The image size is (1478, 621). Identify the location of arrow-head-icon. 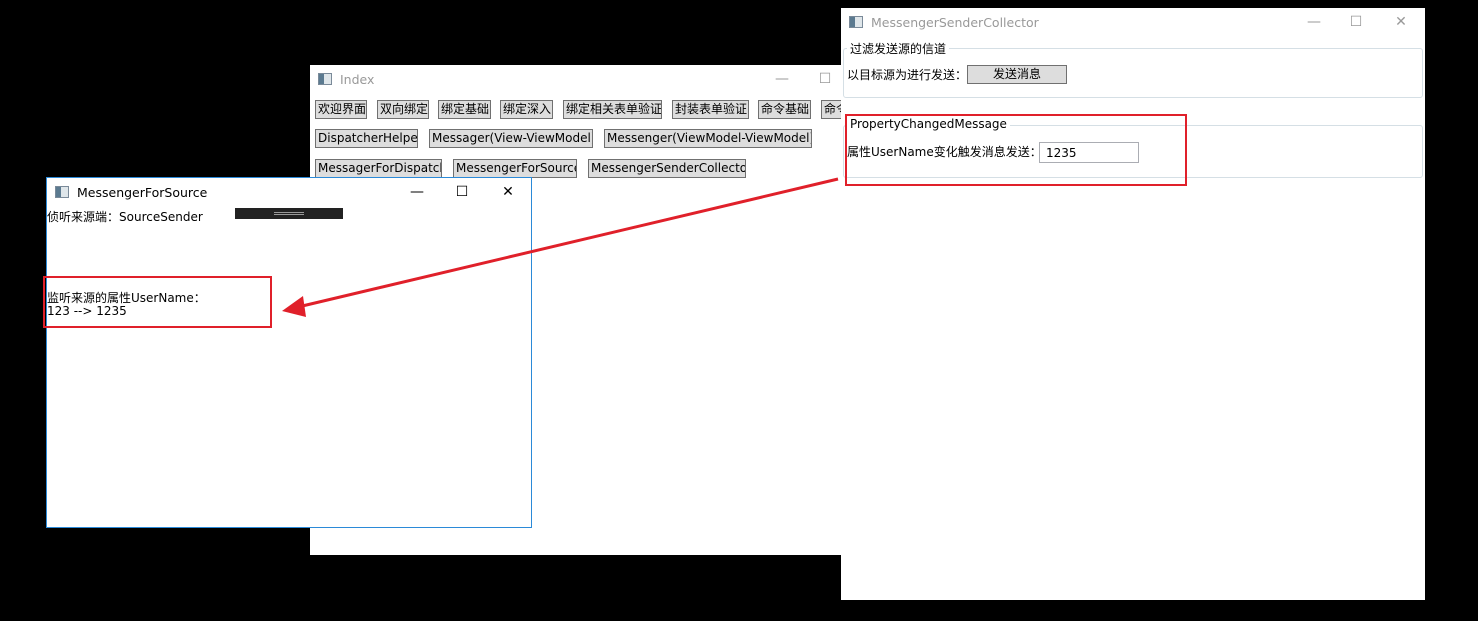
(294, 306).